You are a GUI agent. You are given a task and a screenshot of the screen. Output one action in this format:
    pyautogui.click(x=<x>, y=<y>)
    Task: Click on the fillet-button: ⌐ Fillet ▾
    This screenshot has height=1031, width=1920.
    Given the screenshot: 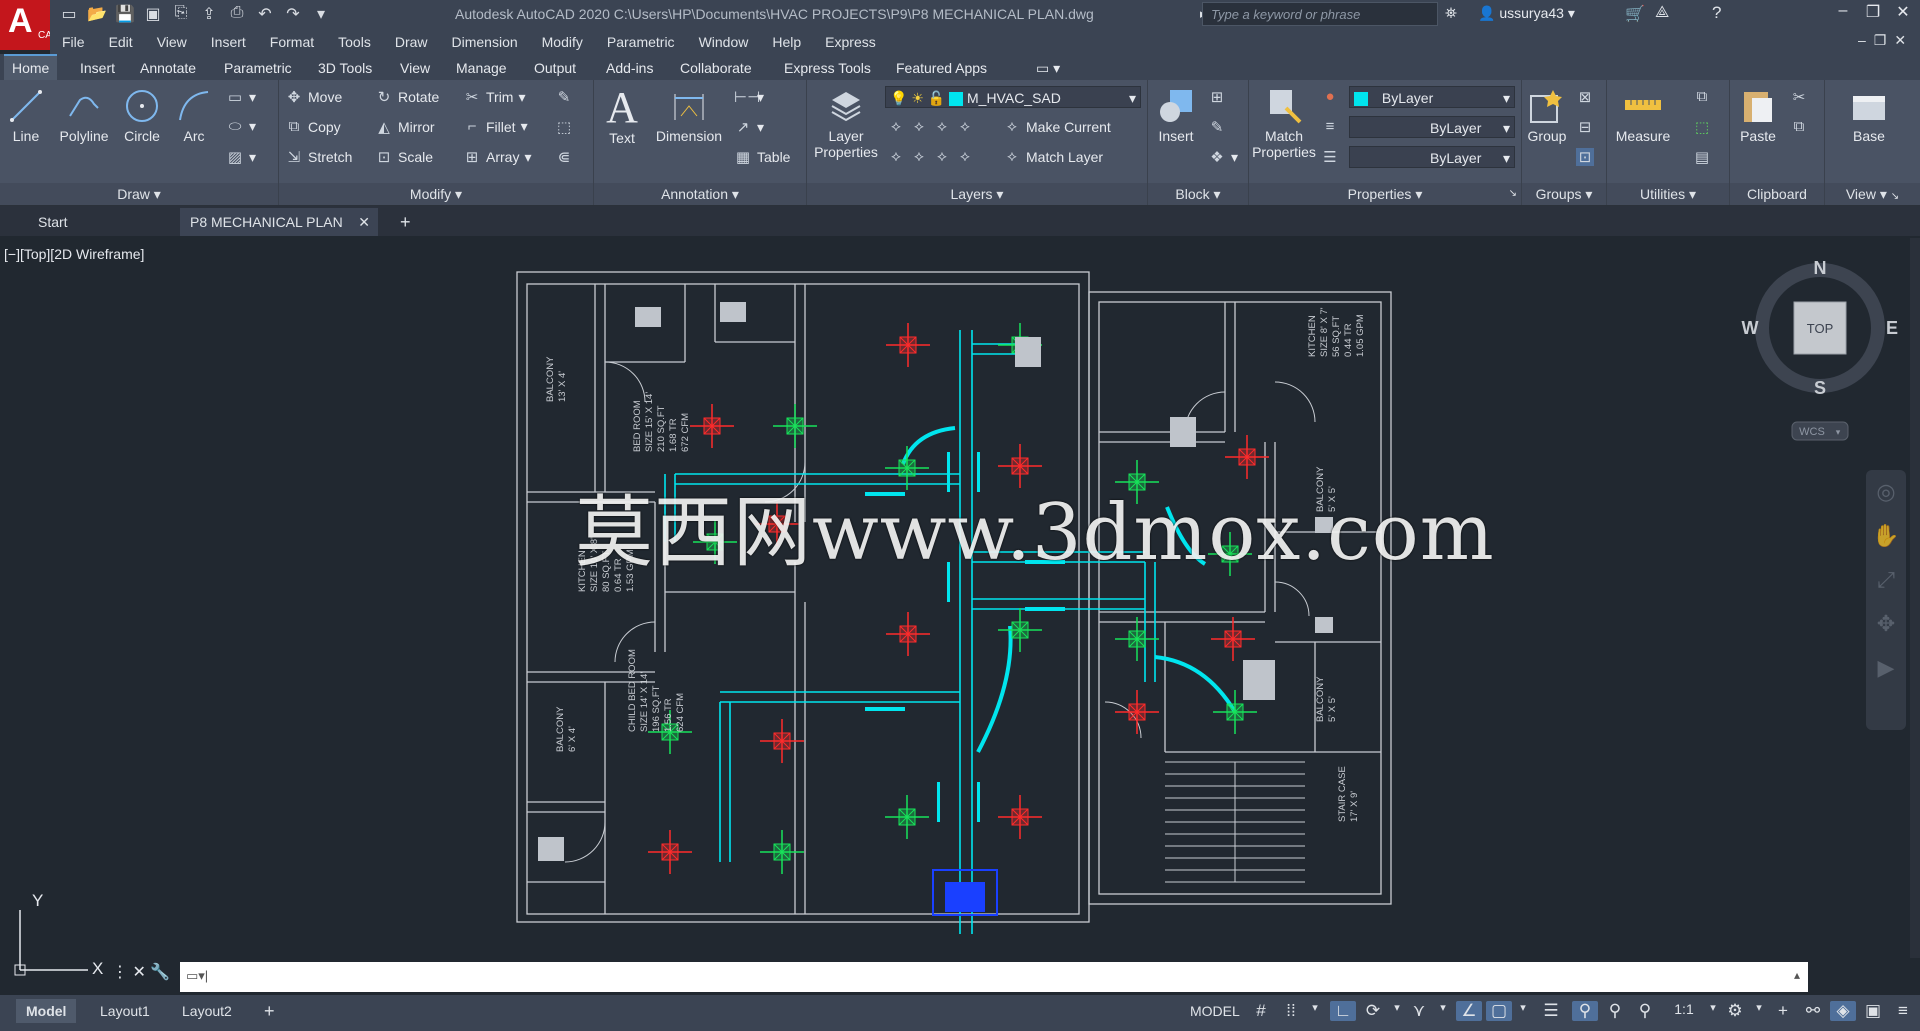 What is the action you would take?
    pyautogui.click(x=495, y=126)
    